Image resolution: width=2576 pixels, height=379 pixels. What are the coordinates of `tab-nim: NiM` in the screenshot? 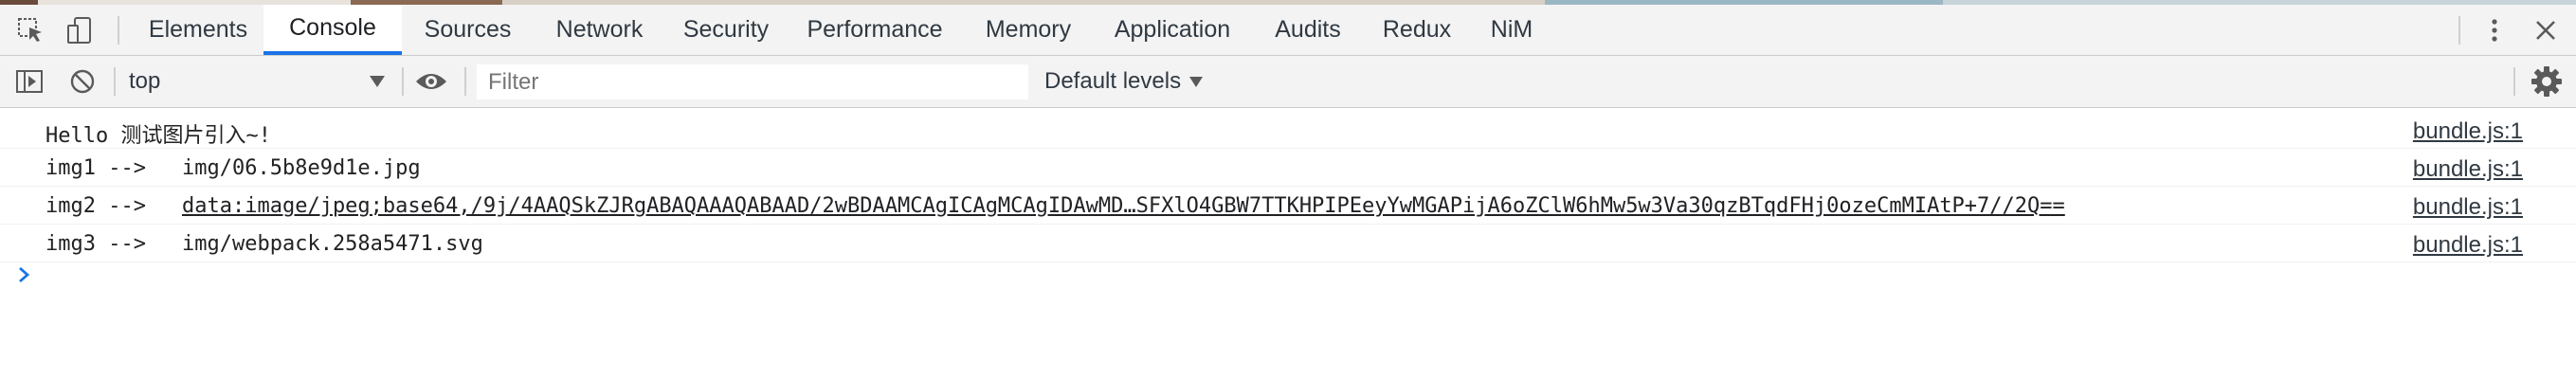 It's located at (1511, 30).